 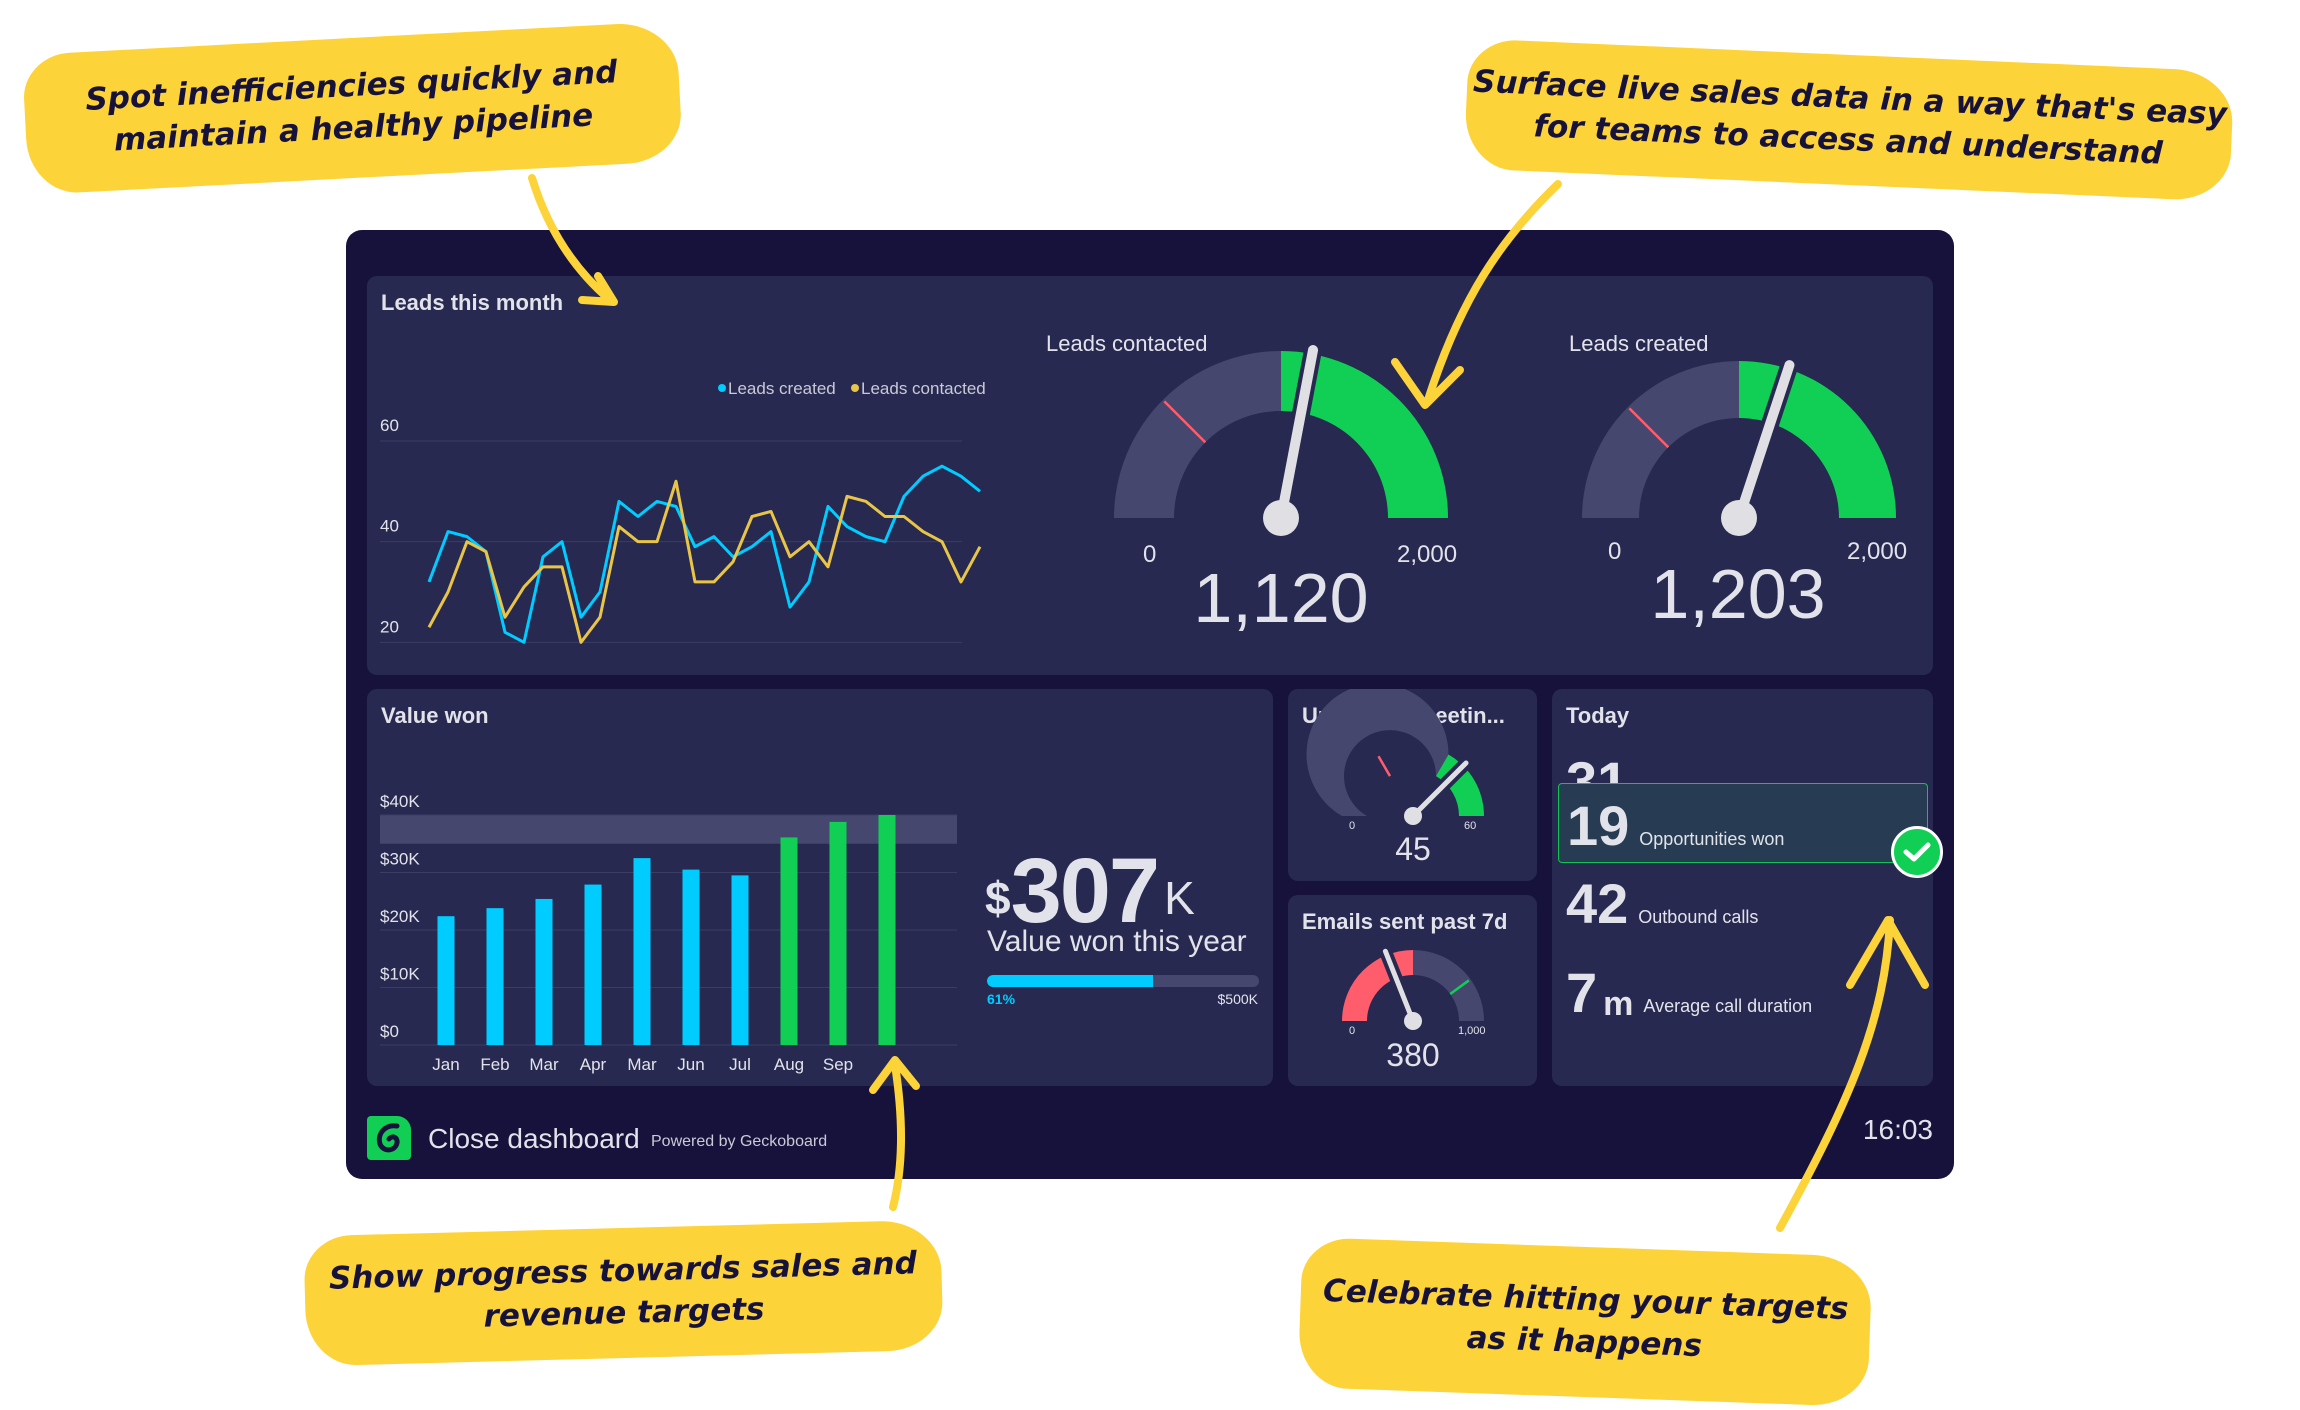 What do you see at coordinates (400, 974) in the screenshot?
I see `y-tick-label: $10K` at bounding box center [400, 974].